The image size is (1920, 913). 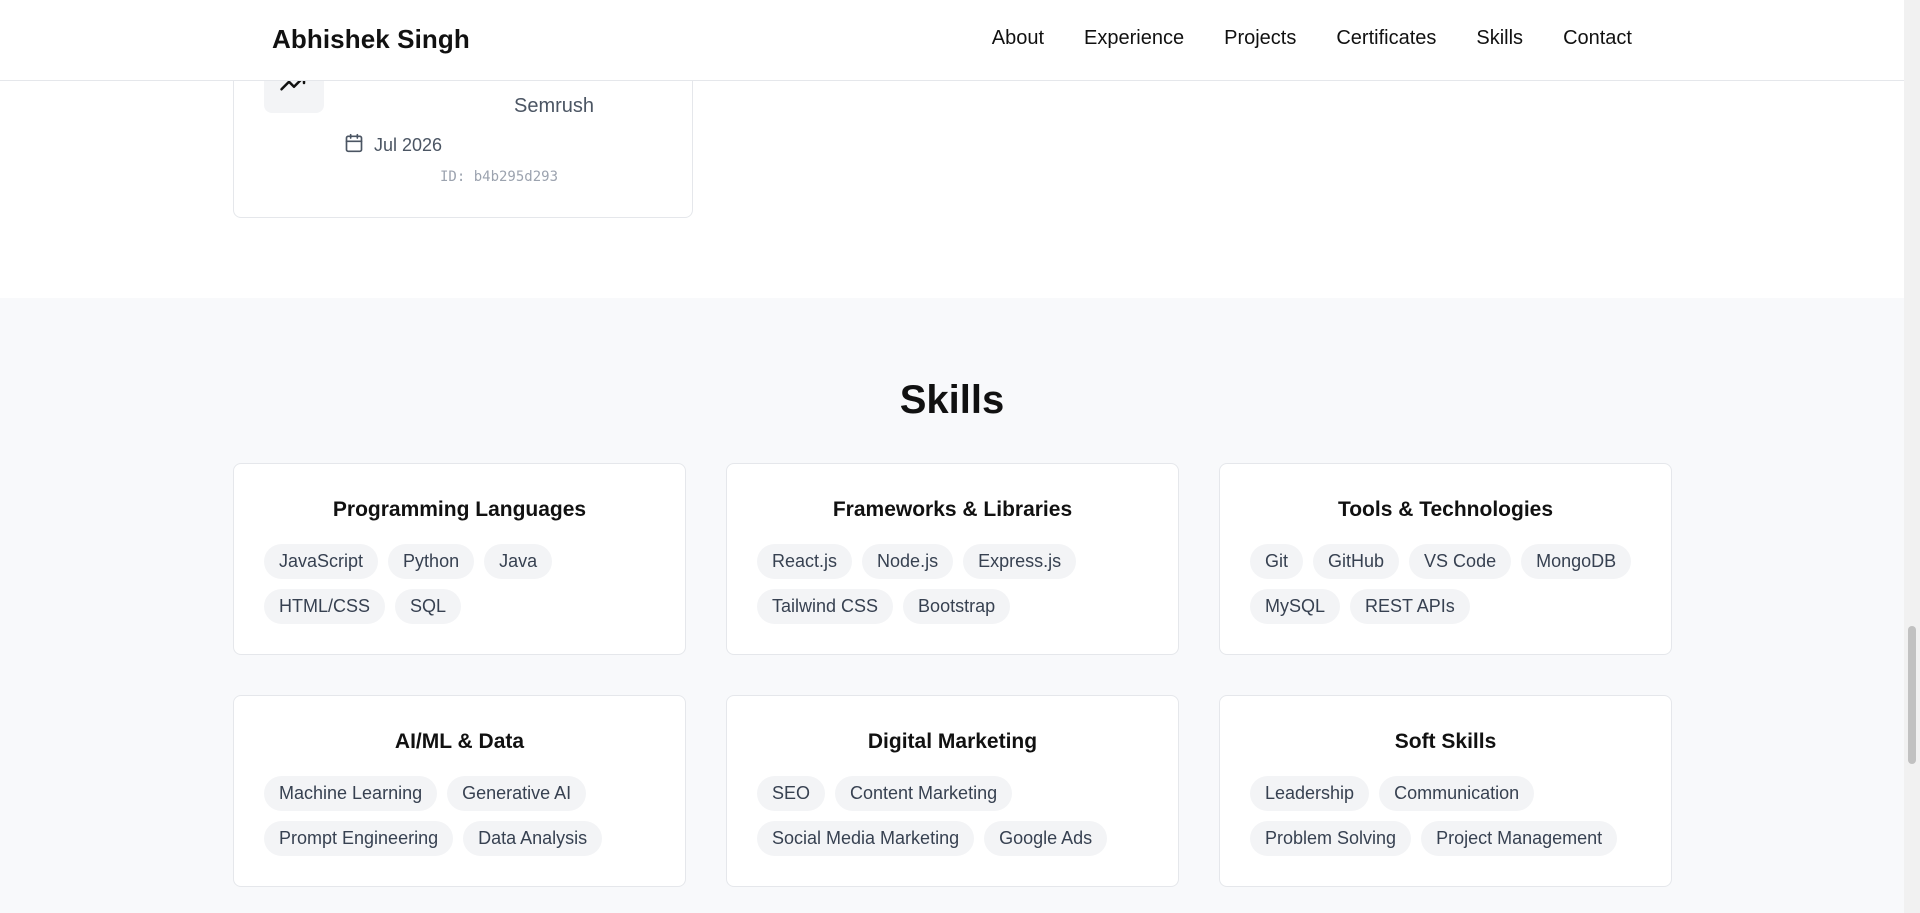 What do you see at coordinates (791, 793) in the screenshot?
I see `skill-tag: SEO` at bounding box center [791, 793].